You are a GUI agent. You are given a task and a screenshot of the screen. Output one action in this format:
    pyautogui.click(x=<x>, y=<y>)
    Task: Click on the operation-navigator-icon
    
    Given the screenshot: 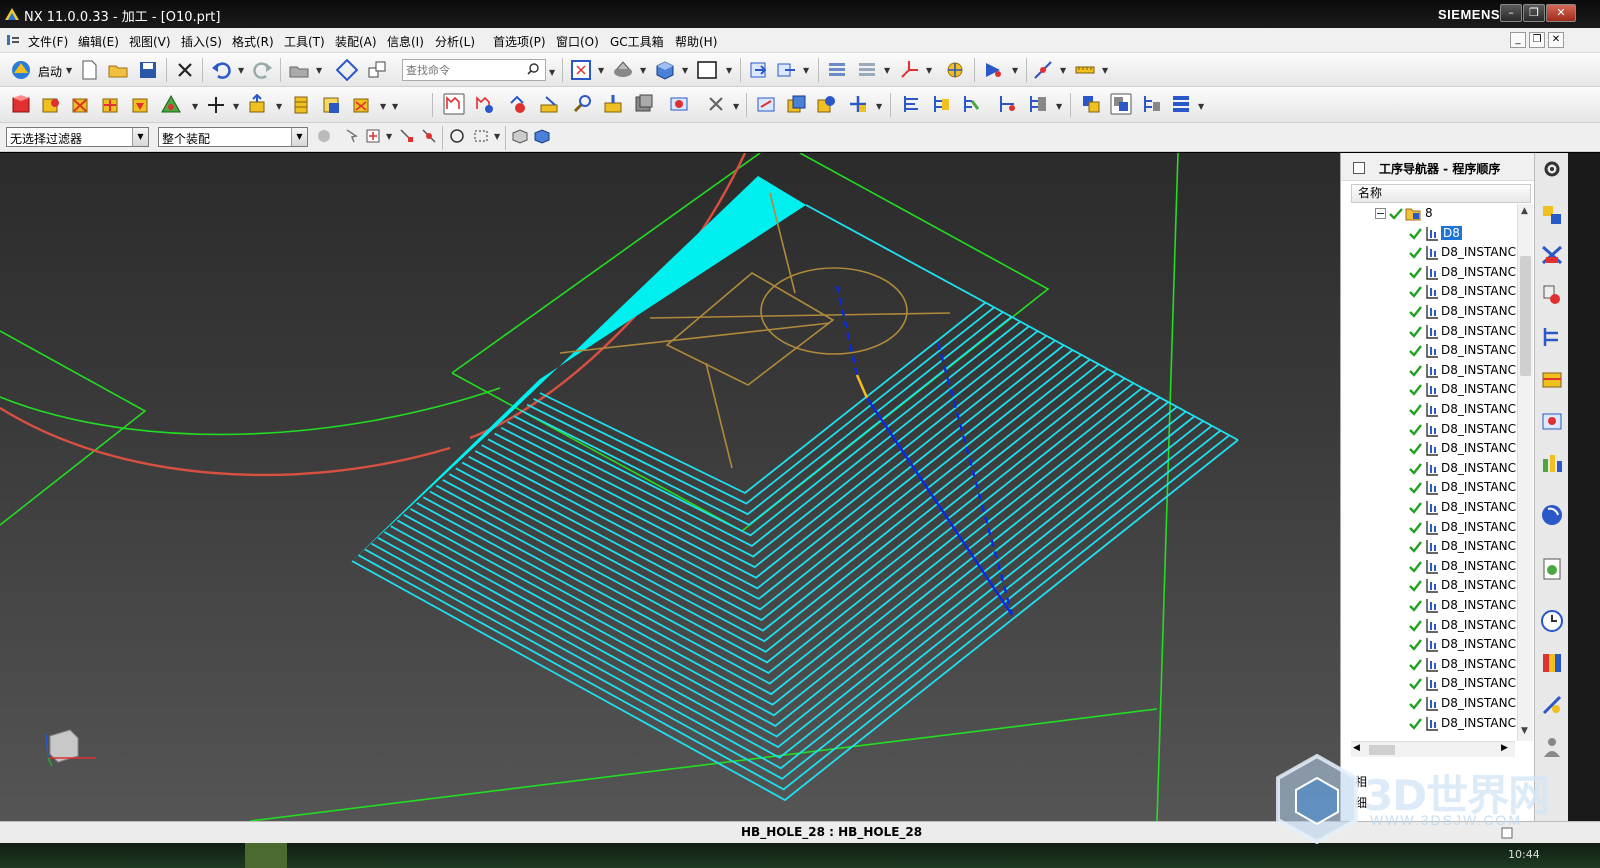 What is the action you would take?
    pyautogui.click(x=1552, y=337)
    